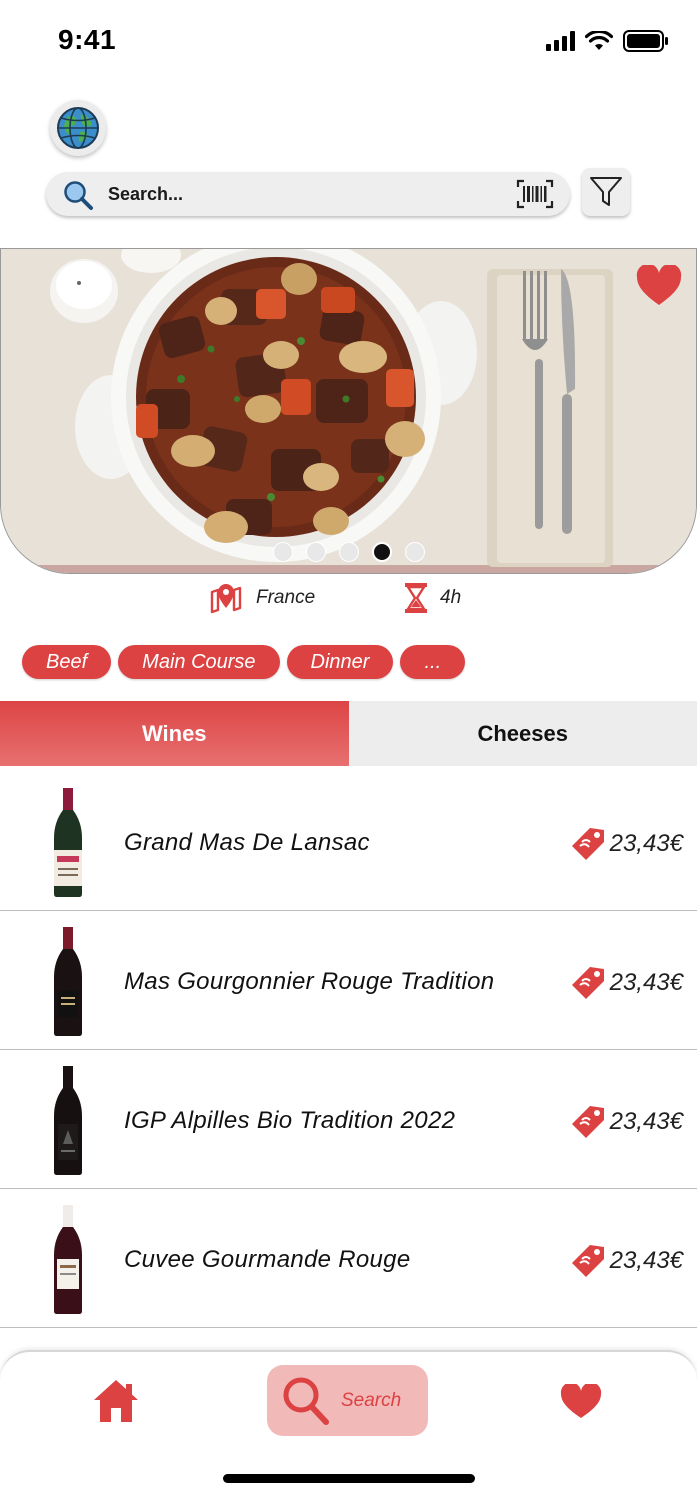  What do you see at coordinates (67, 662) in the screenshot?
I see `tag-beef: Beef` at bounding box center [67, 662].